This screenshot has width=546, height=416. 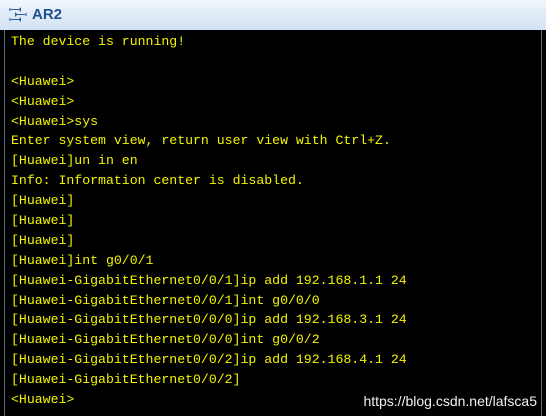 I want to click on terminal-line: [Huawei]un in en, so click(x=74, y=161).